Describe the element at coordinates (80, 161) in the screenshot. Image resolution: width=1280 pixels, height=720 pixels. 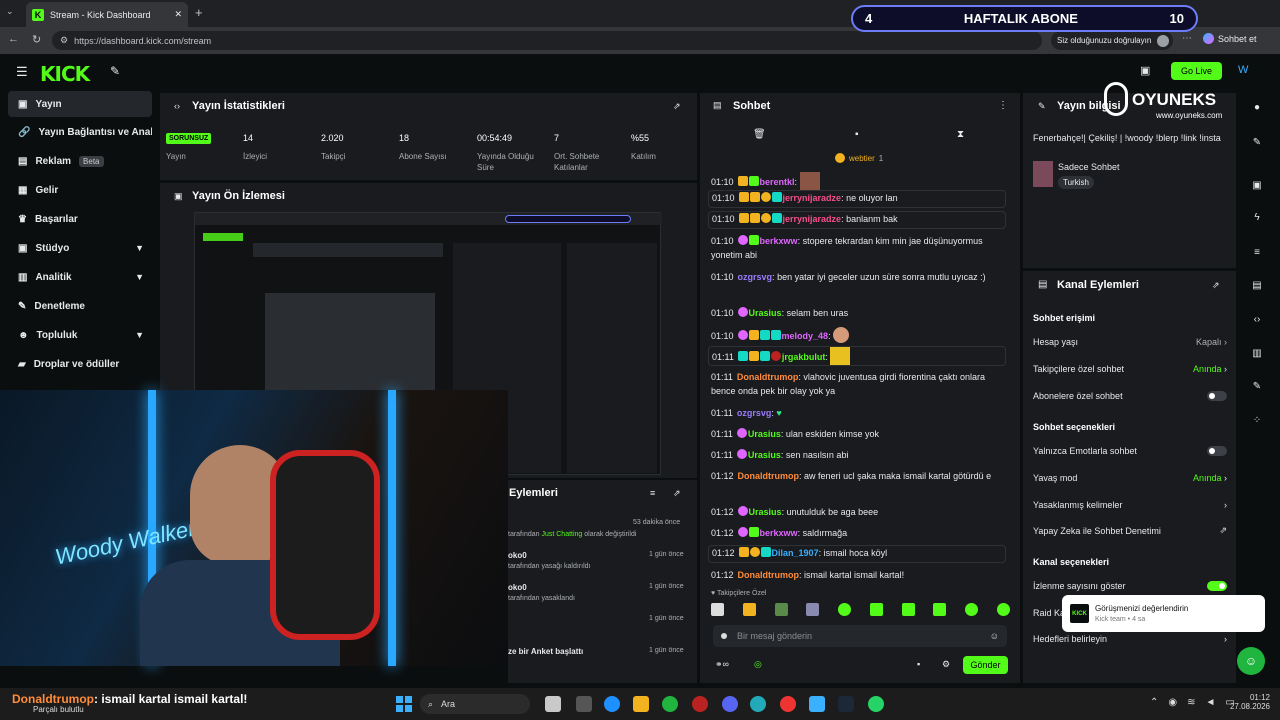
I see `sidebar-item-reklam: ▤ Reklam Beta` at that location.